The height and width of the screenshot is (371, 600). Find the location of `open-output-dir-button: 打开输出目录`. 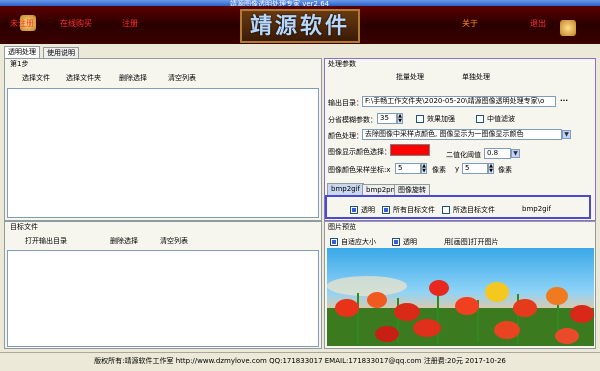

open-output-dir-button: 打开输出目录 is located at coordinates (46, 241).